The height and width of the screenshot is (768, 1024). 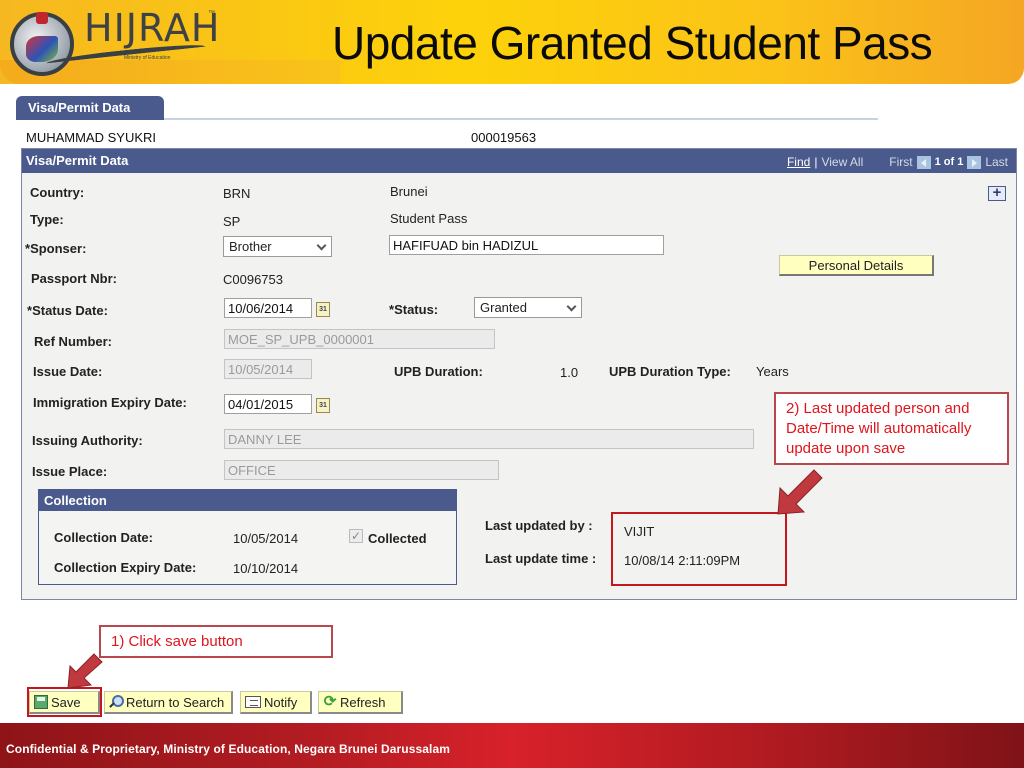 What do you see at coordinates (409, 191) in the screenshot?
I see `country-name: Brunei` at bounding box center [409, 191].